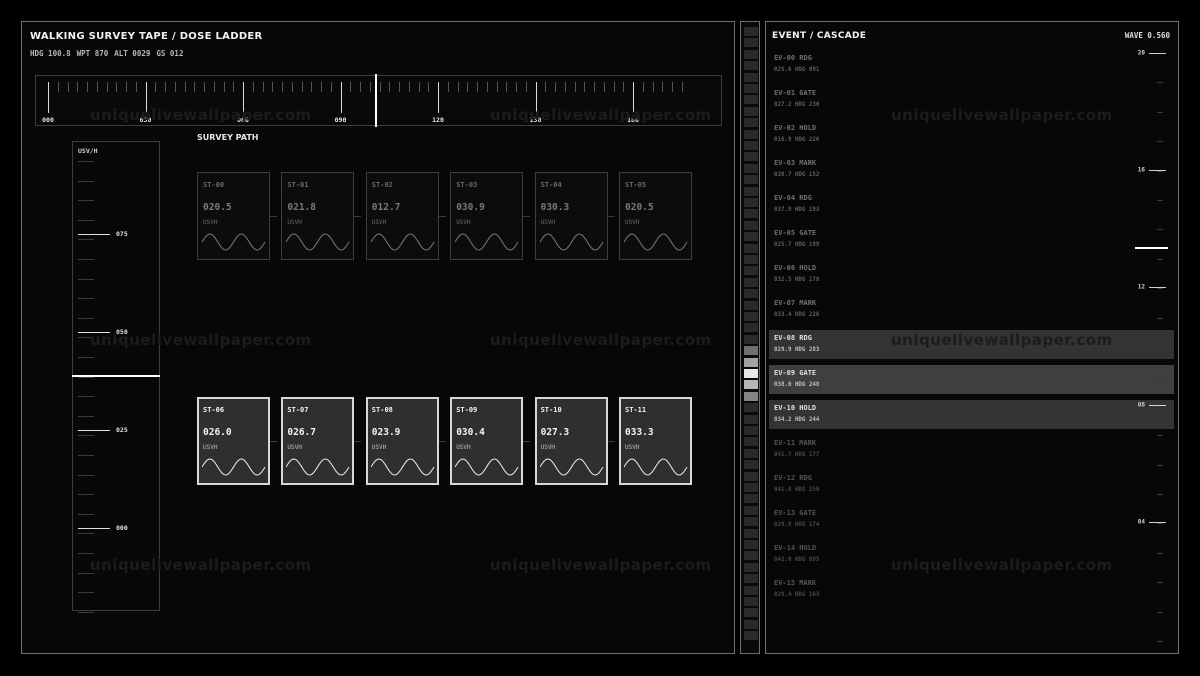 This screenshot has width=1200, height=676. What do you see at coordinates (795, 408) in the screenshot?
I see `event-name: EV-10 HOLD` at bounding box center [795, 408].